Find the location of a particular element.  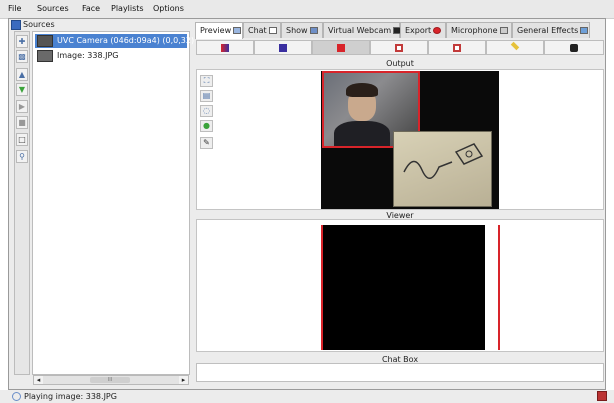

fit-icon: ⛶ is located at coordinates (206, 80).